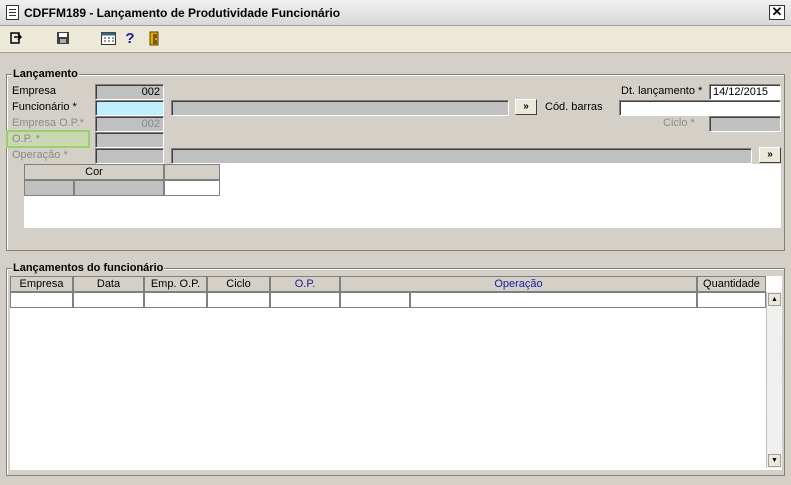 Image resolution: width=791 pixels, height=485 pixels. What do you see at coordinates (40, 155) in the screenshot?
I see `operacao-label: Operação *` at bounding box center [40, 155].